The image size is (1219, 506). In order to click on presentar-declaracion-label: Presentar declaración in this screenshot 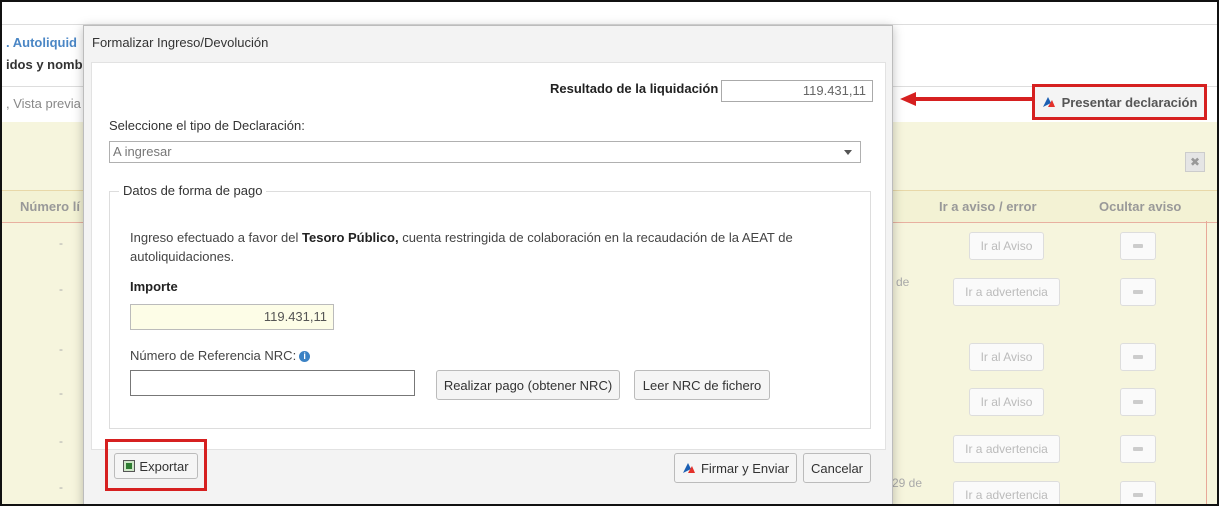, I will do `click(1129, 102)`.